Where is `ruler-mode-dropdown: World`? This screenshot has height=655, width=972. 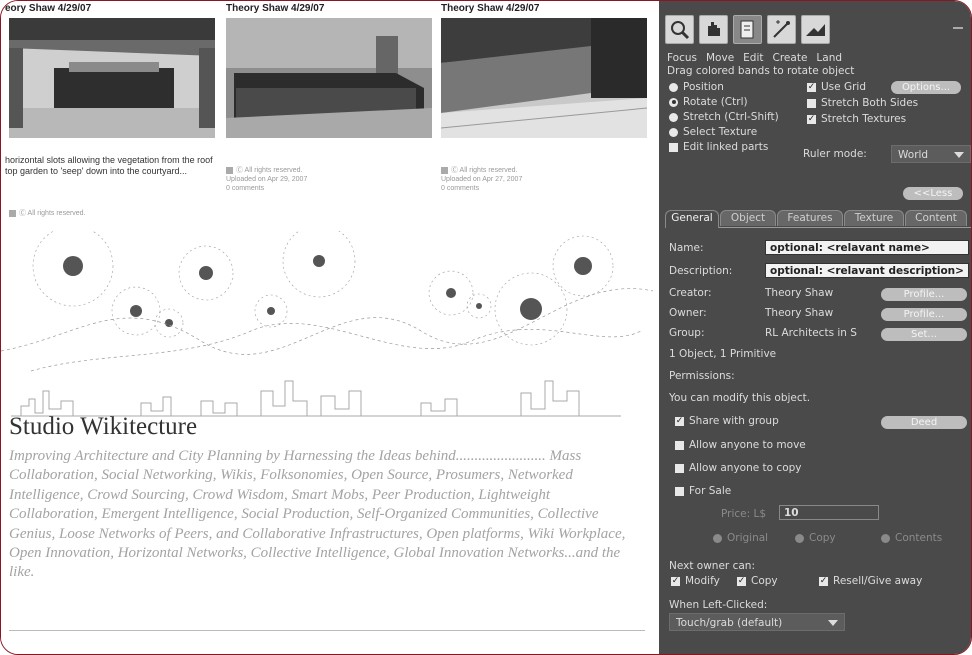
ruler-mode-dropdown: World is located at coordinates (931, 154).